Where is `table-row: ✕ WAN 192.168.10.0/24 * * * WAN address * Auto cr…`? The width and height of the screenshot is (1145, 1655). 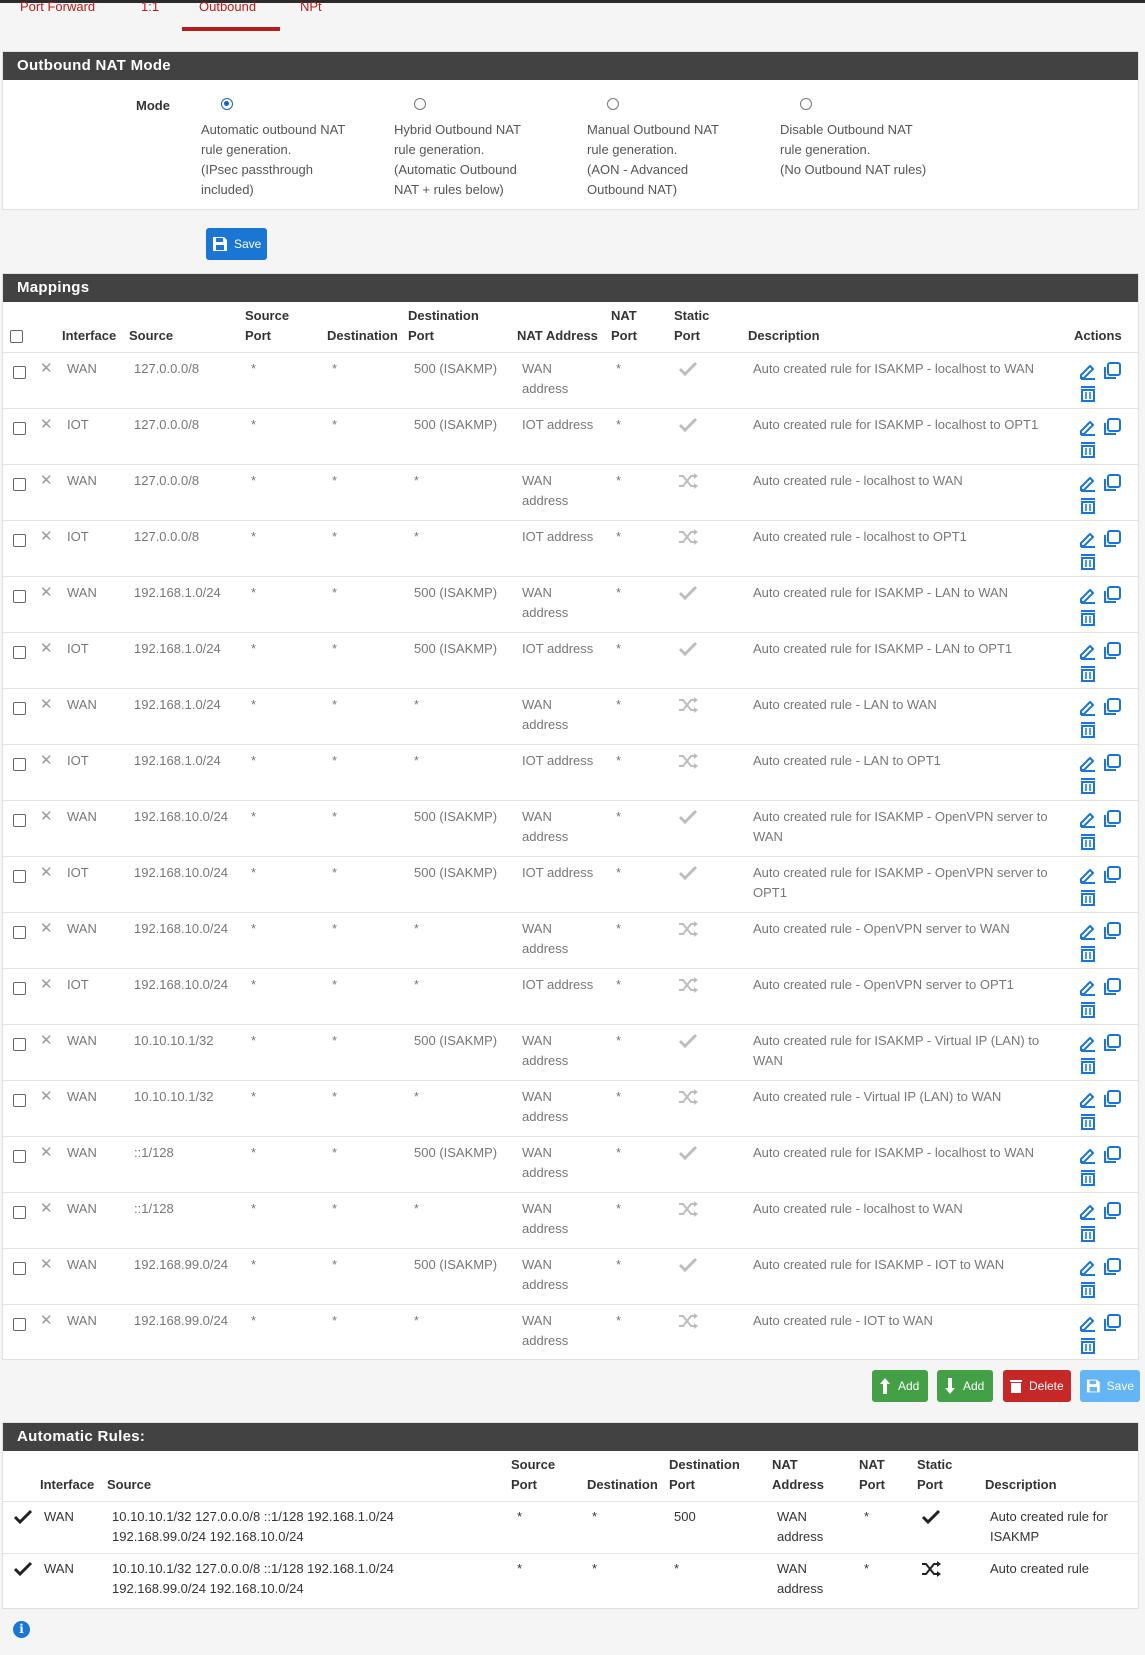
table-row: ✕ WAN 192.168.10.0/24 * * * WAN address * Auto cr… is located at coordinates (570, 940).